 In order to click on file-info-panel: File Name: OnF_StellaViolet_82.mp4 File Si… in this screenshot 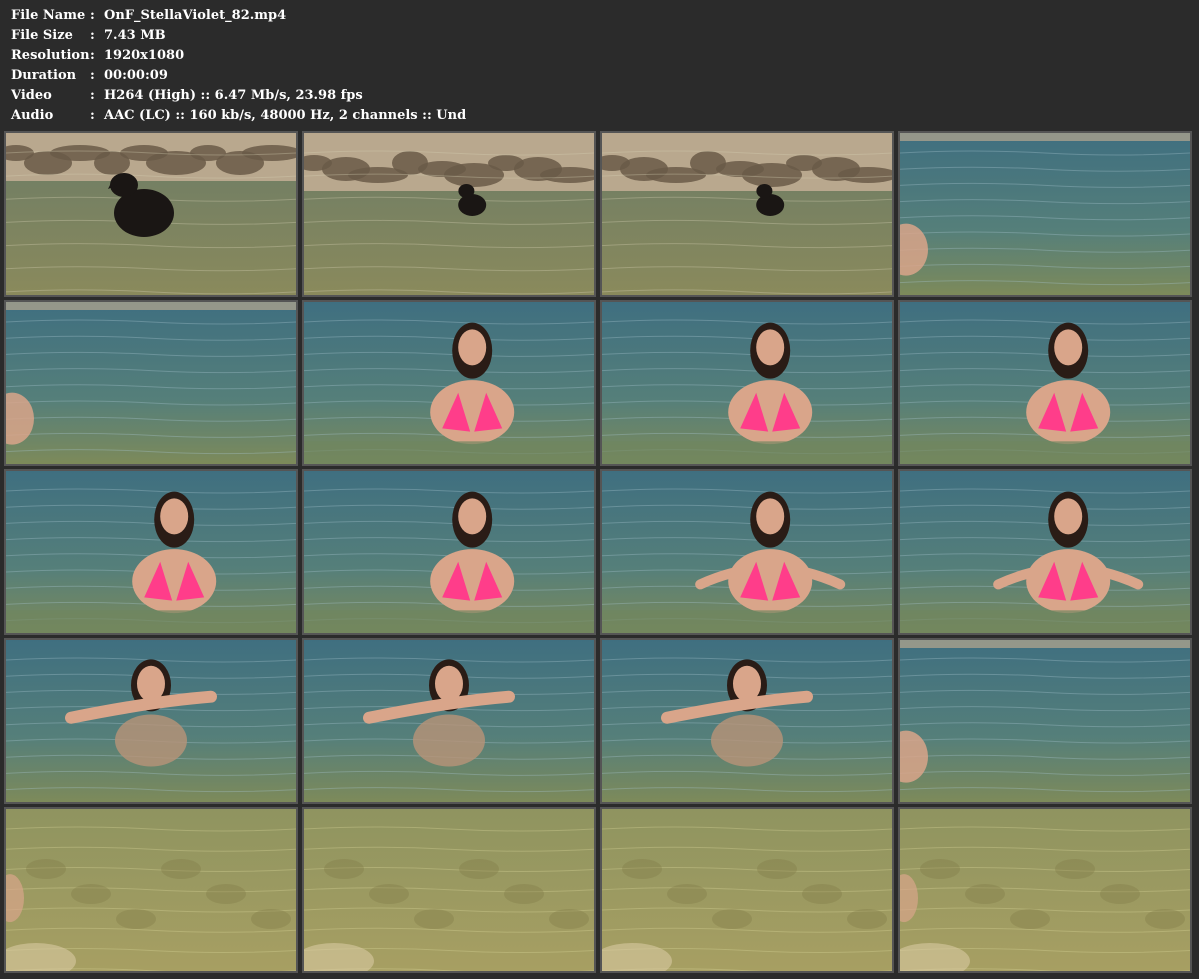, I will do `click(238, 66)`.